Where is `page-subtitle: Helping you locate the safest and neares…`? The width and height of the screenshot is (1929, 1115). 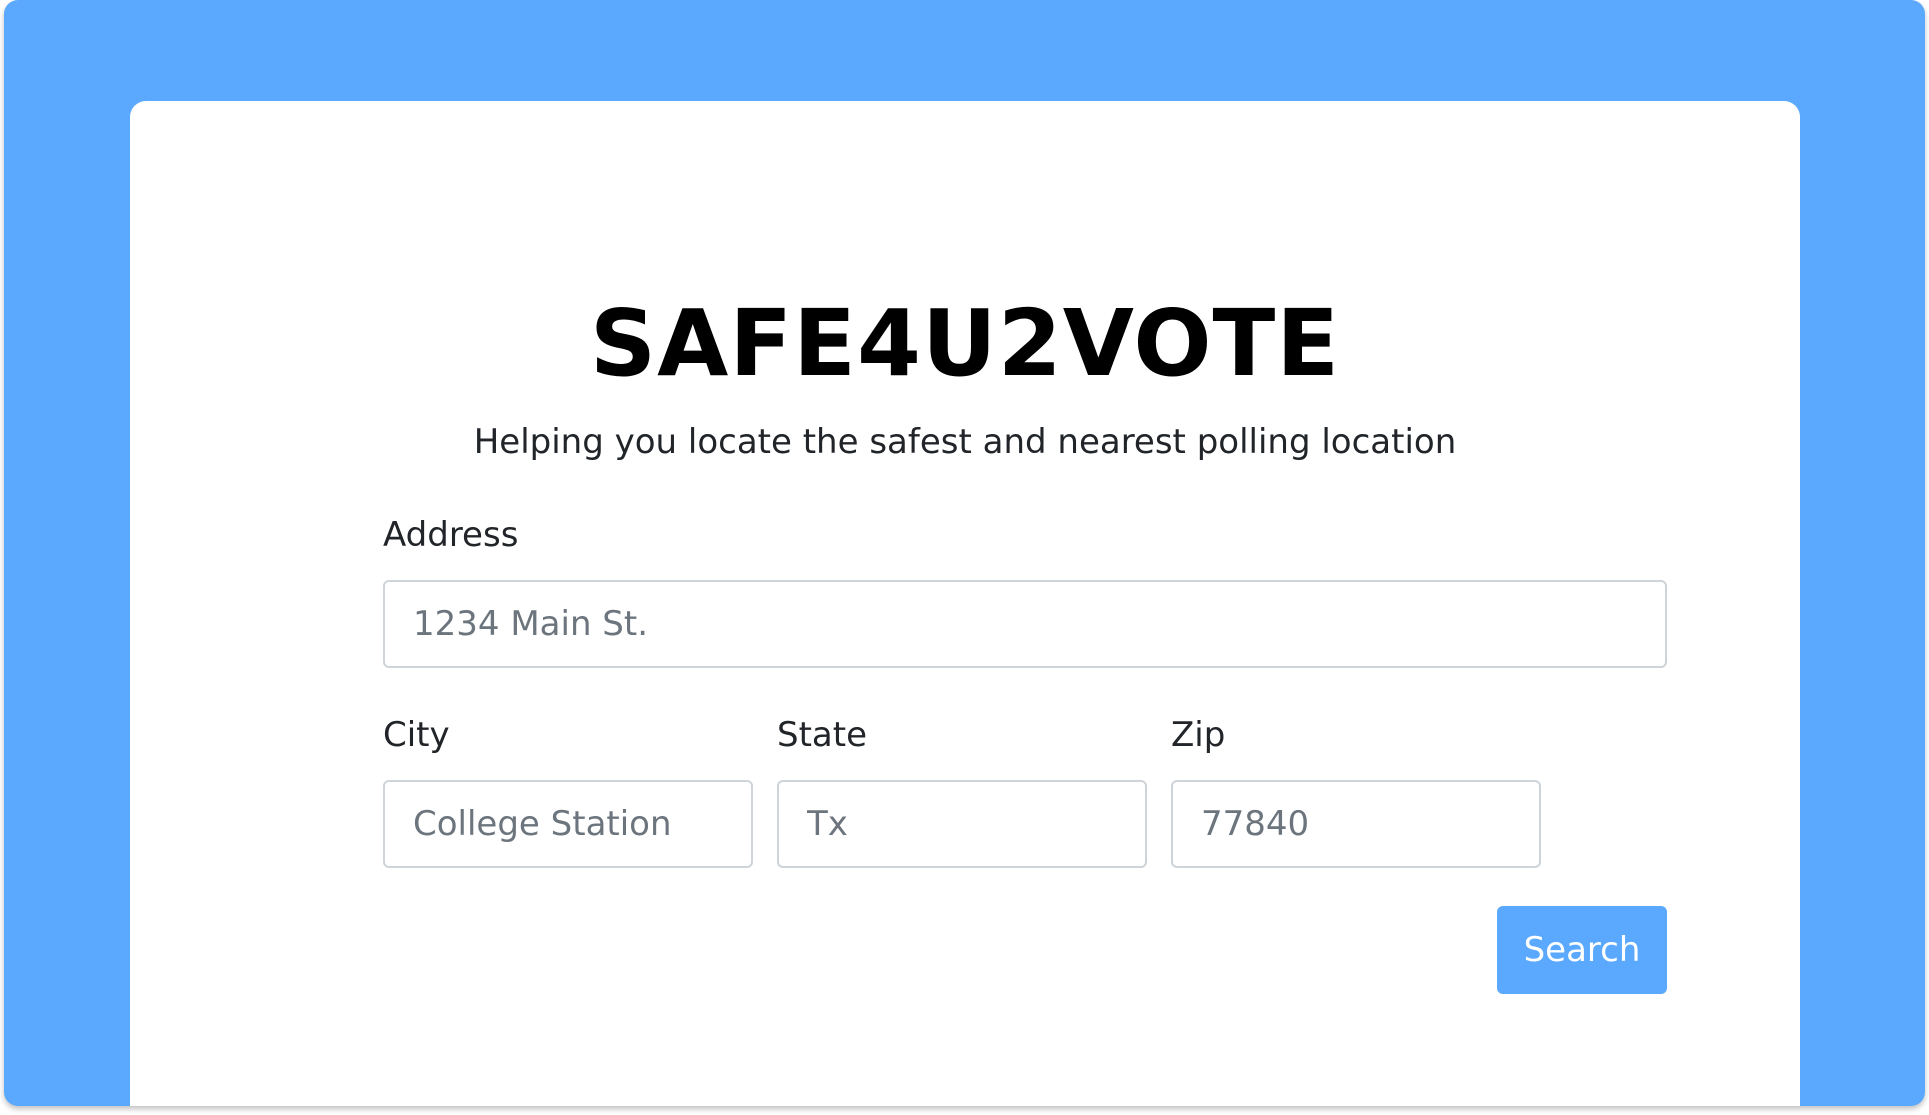
page-subtitle: Helping you locate the safest and neares… is located at coordinates (965, 442).